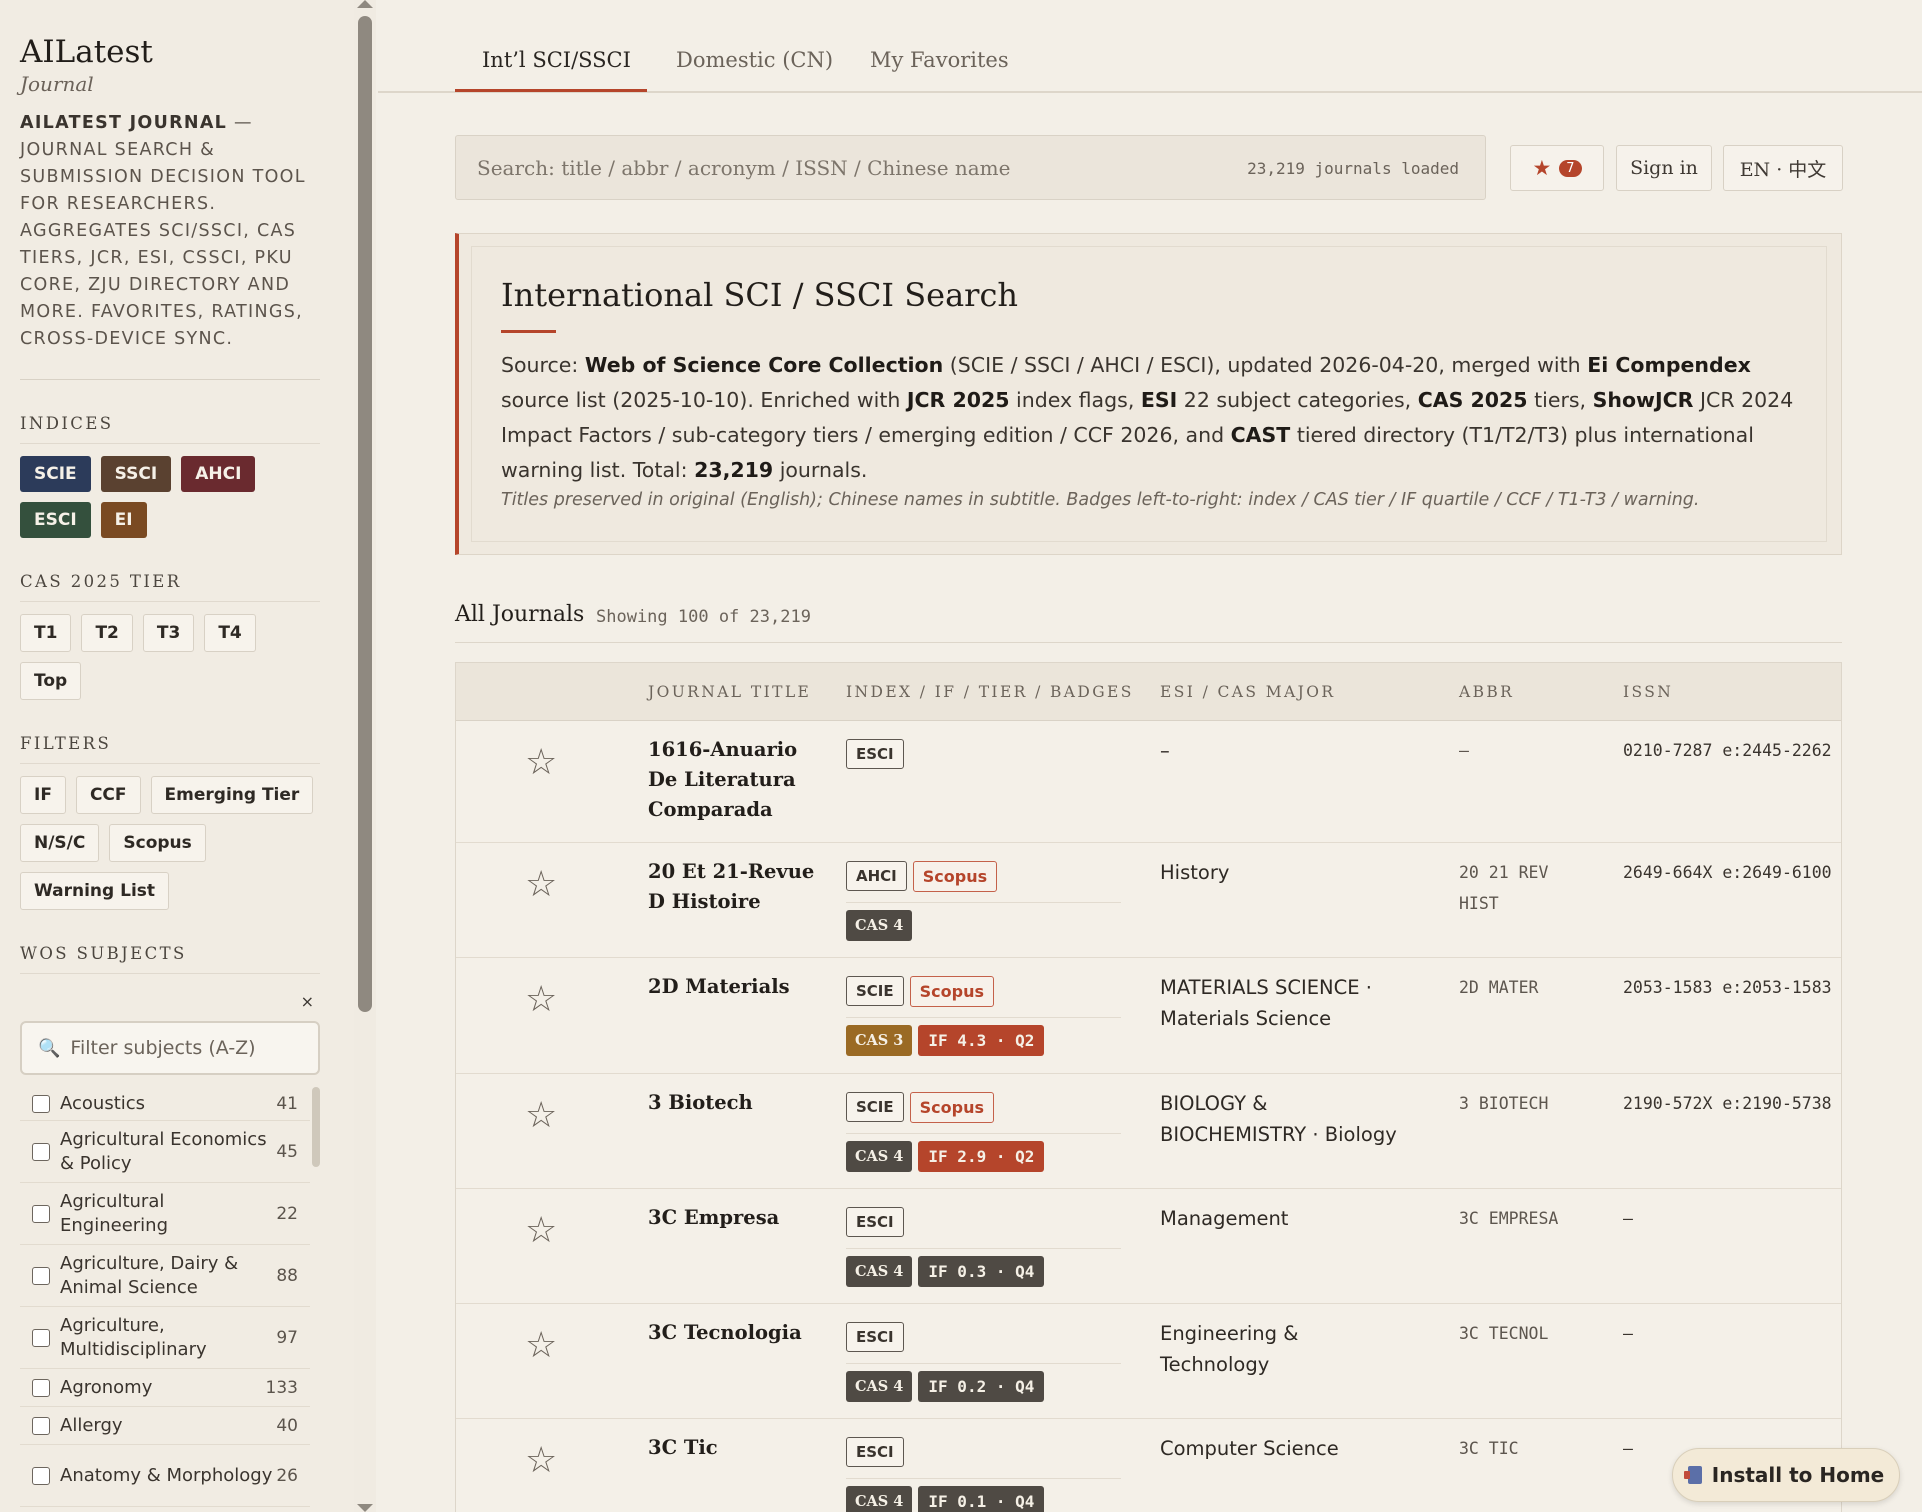 This screenshot has width=1922, height=1512. Describe the element at coordinates (1557, 168) in the screenshot. I see `favorites-button: ★ 7` at that location.